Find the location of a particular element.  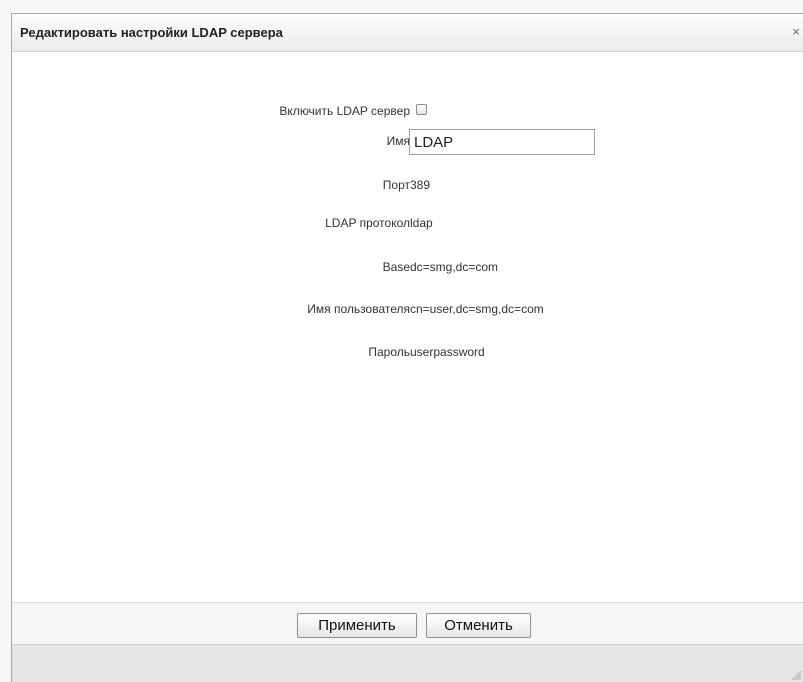

base-label: Base is located at coordinates (396, 267).